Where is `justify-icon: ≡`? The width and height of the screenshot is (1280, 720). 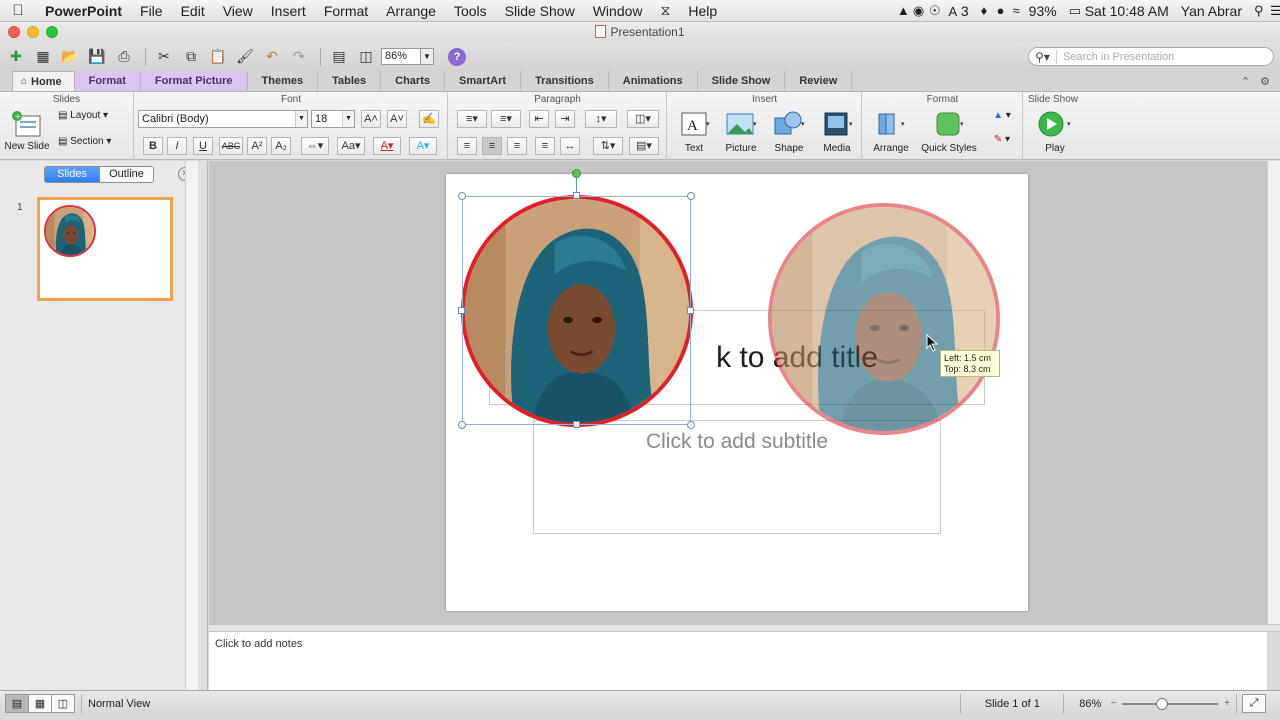 justify-icon: ≡ is located at coordinates (545, 146).